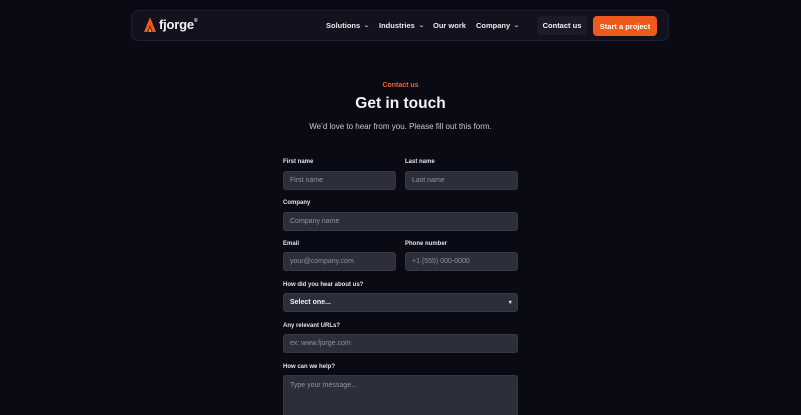 This screenshot has height=415, width=801. What do you see at coordinates (426, 244) in the screenshot?
I see `phone-label: Phone number` at bounding box center [426, 244].